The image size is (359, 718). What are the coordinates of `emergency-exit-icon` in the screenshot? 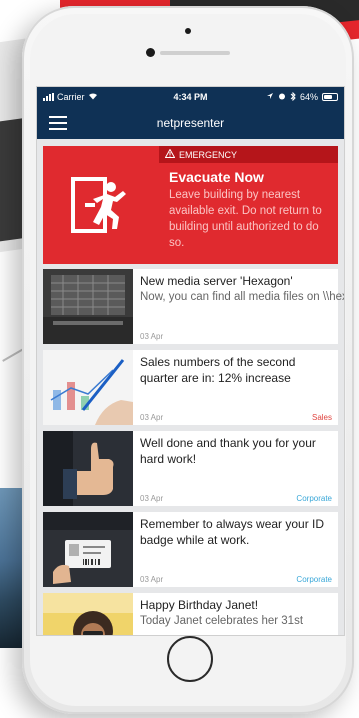 It's located at (101, 205).